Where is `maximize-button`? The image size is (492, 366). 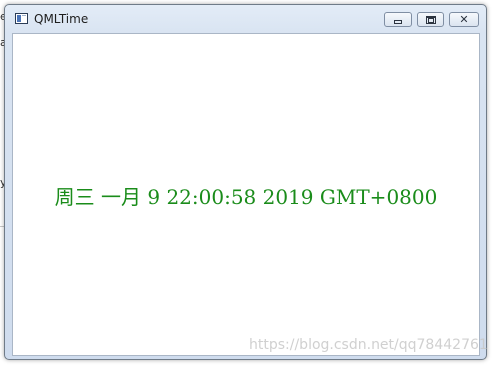
maximize-button is located at coordinates (430, 19).